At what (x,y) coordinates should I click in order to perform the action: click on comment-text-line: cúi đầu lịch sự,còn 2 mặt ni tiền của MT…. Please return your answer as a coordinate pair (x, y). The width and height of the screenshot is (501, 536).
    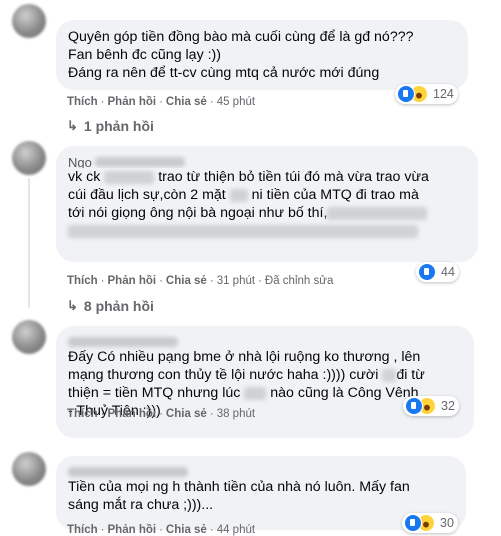
    Looking at the image, I should click on (243, 195).